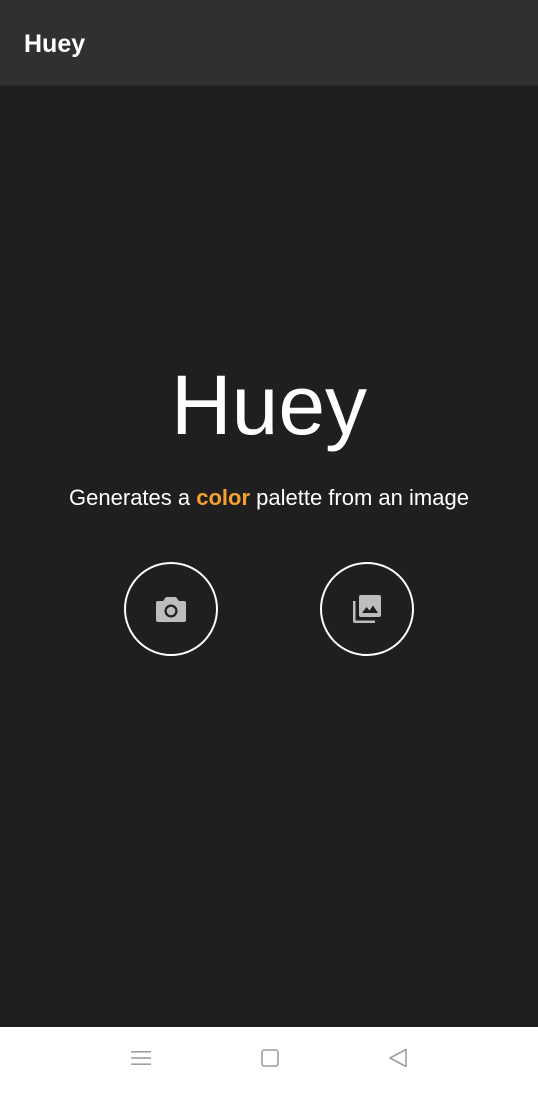 The image size is (538, 1093). I want to click on hero-title: Huey, so click(269, 405).